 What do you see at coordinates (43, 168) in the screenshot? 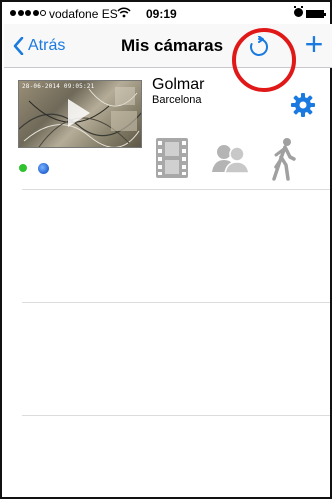
I see `globe-icon` at bounding box center [43, 168].